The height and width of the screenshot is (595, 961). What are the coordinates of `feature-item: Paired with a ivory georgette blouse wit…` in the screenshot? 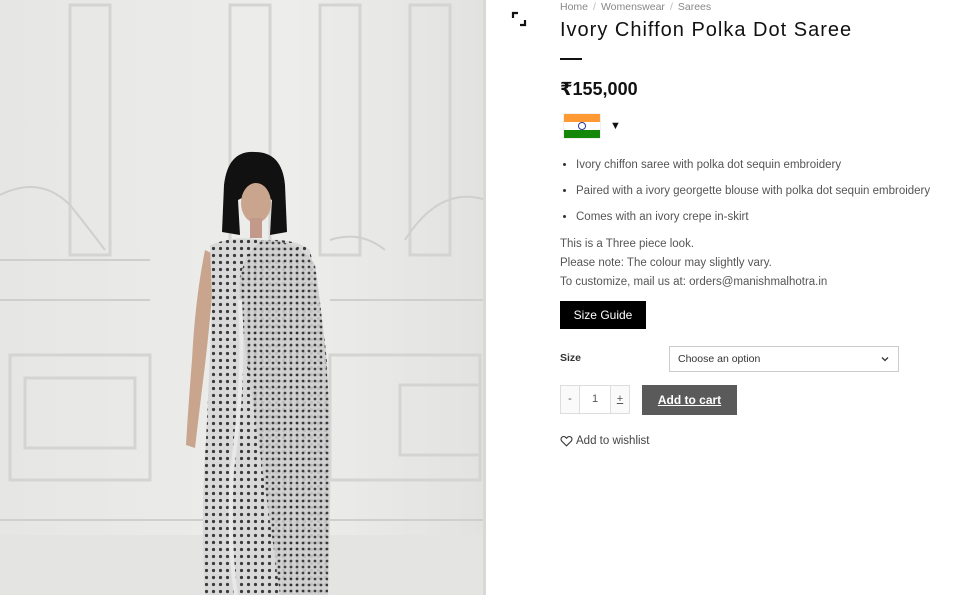 It's located at (753, 196).